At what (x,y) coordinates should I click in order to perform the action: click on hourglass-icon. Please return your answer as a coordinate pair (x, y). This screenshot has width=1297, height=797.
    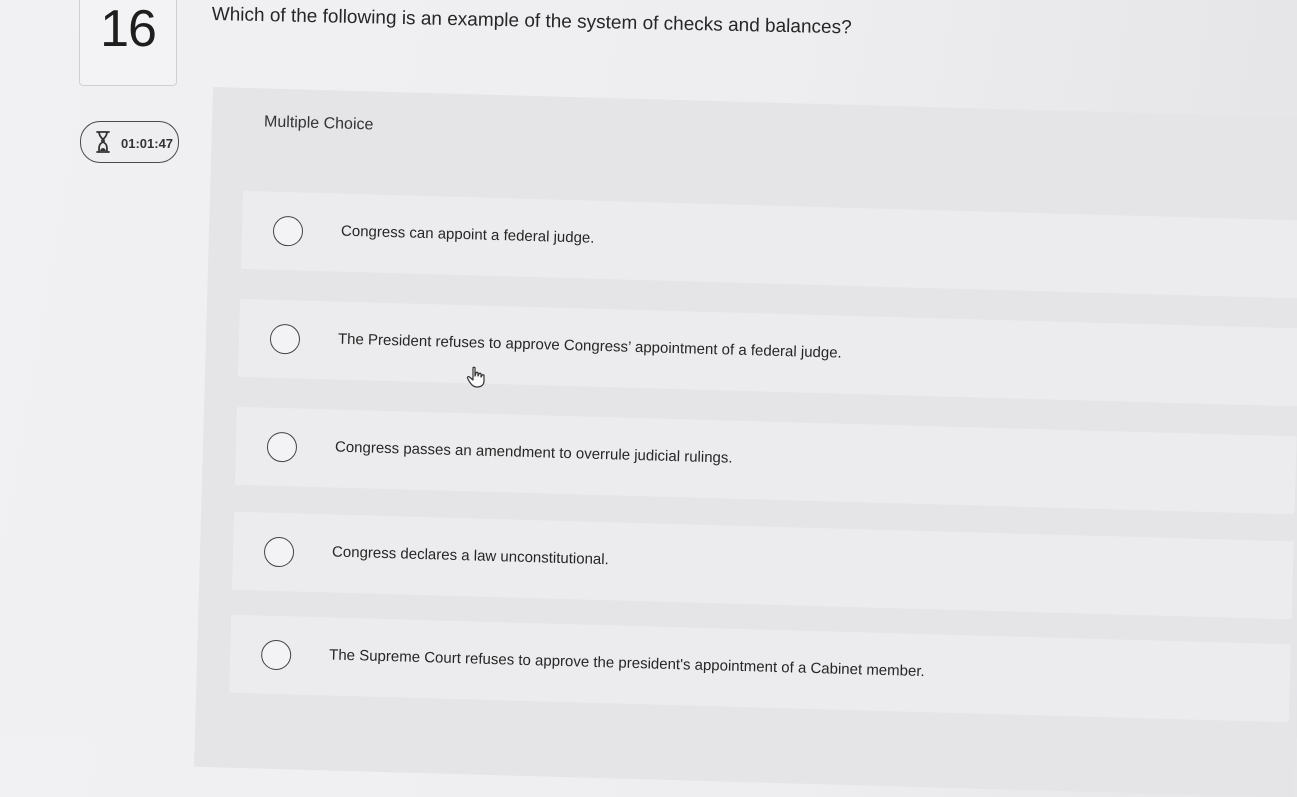
    Looking at the image, I should click on (103, 142).